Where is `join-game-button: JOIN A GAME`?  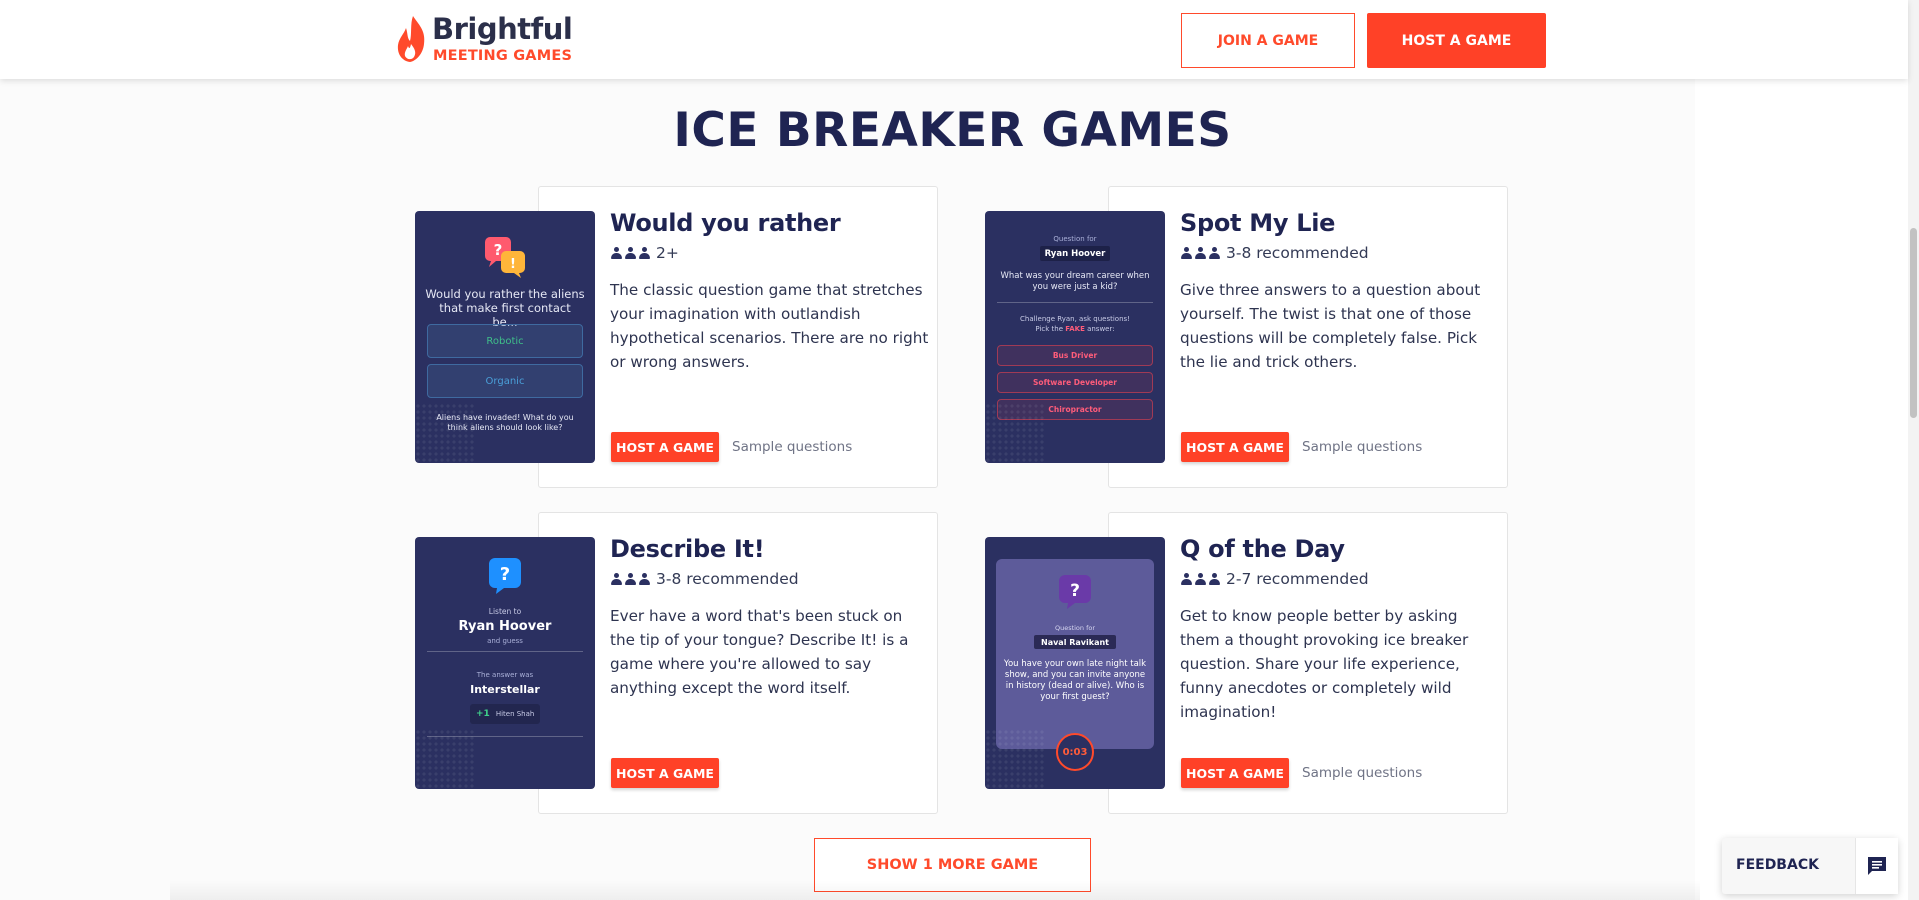 join-game-button: JOIN A GAME is located at coordinates (1268, 40).